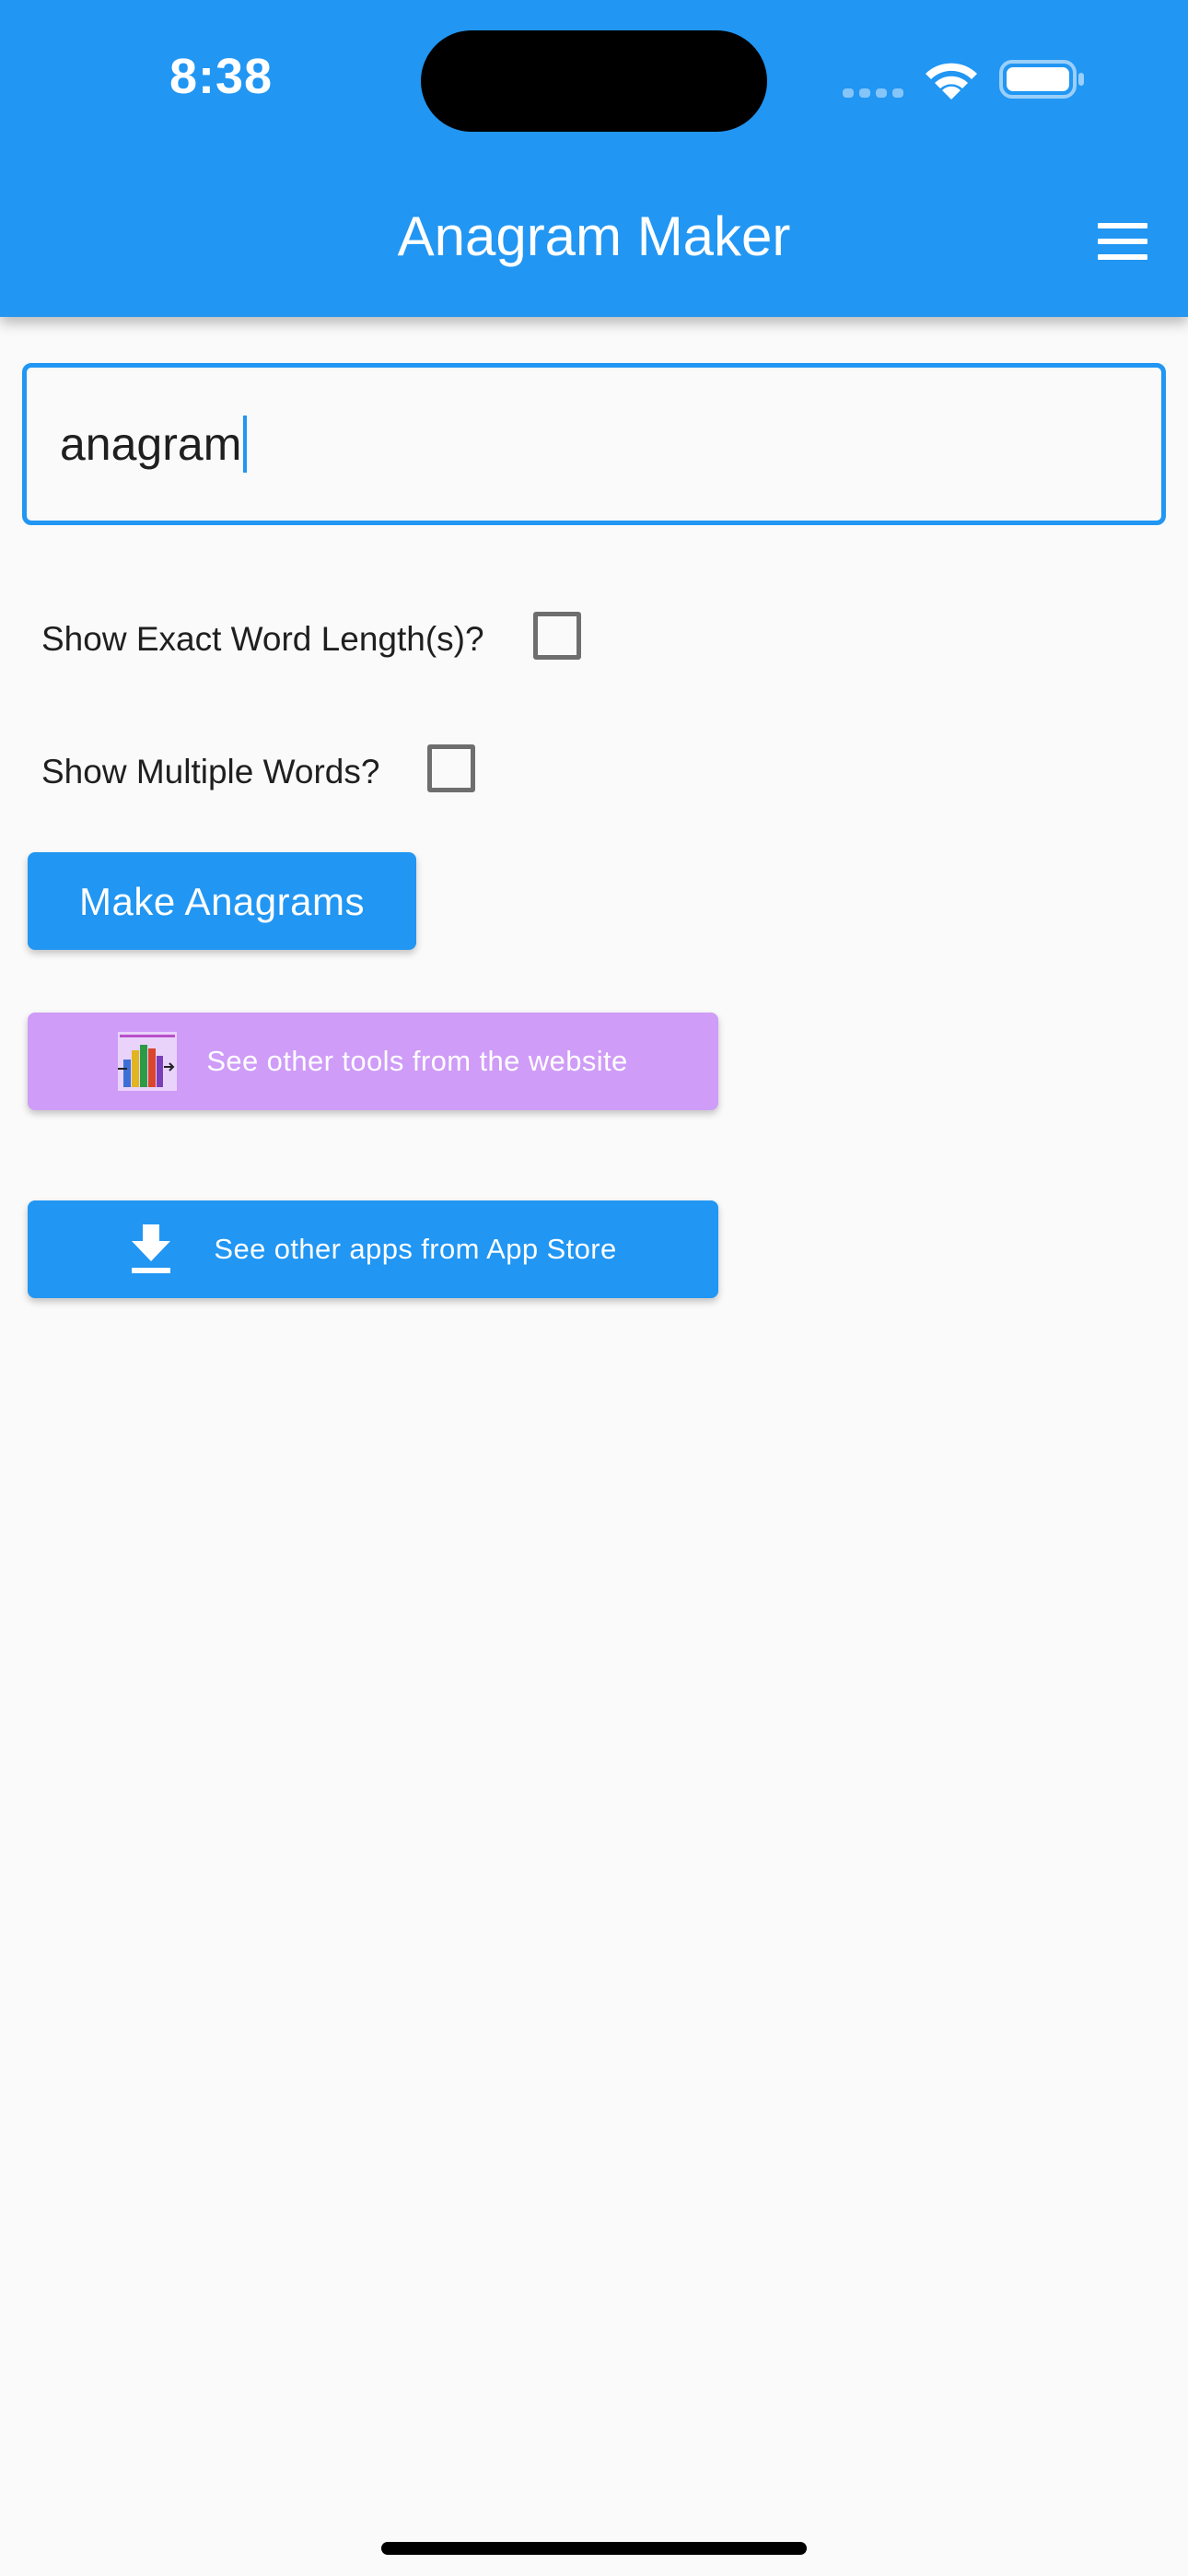  What do you see at coordinates (221, 76) in the screenshot?
I see `status-time: 8:38` at bounding box center [221, 76].